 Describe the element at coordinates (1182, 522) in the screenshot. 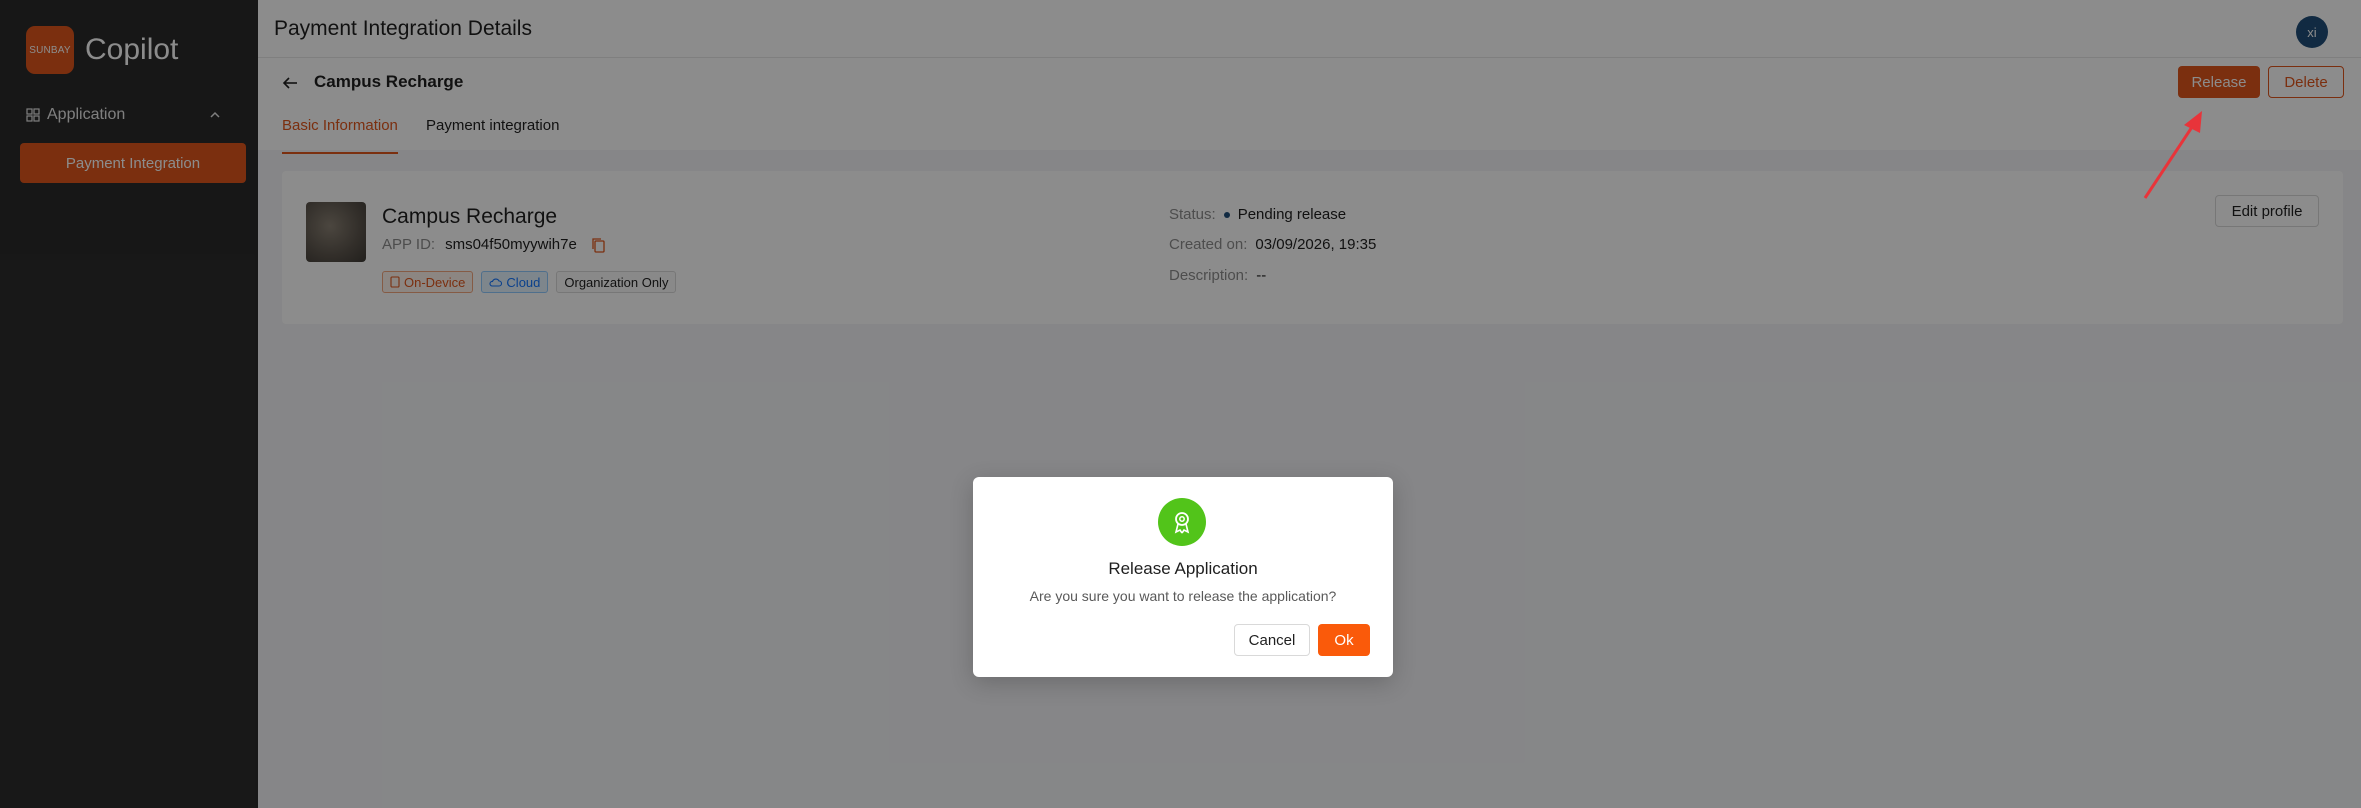

I see `award-ribbon-icon` at that location.